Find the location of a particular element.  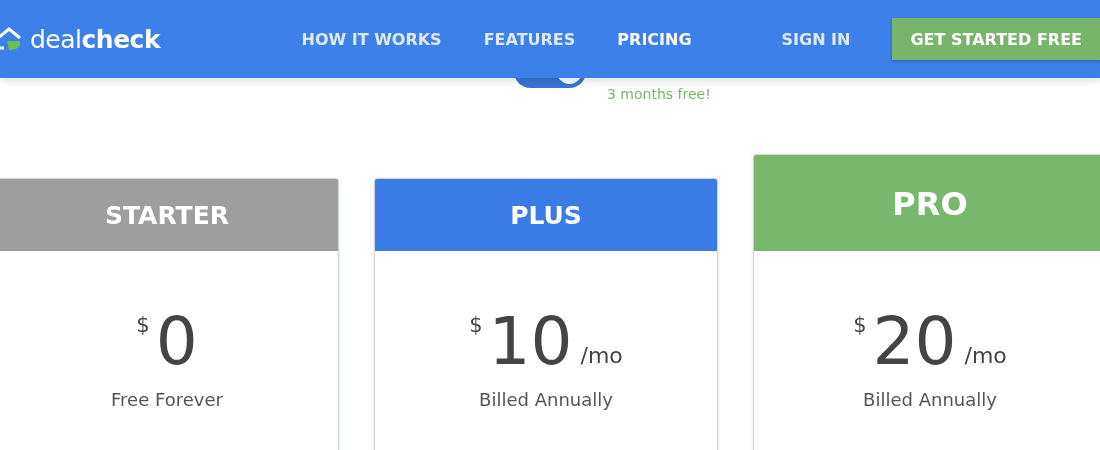

plan-title: PRO is located at coordinates (927, 203).